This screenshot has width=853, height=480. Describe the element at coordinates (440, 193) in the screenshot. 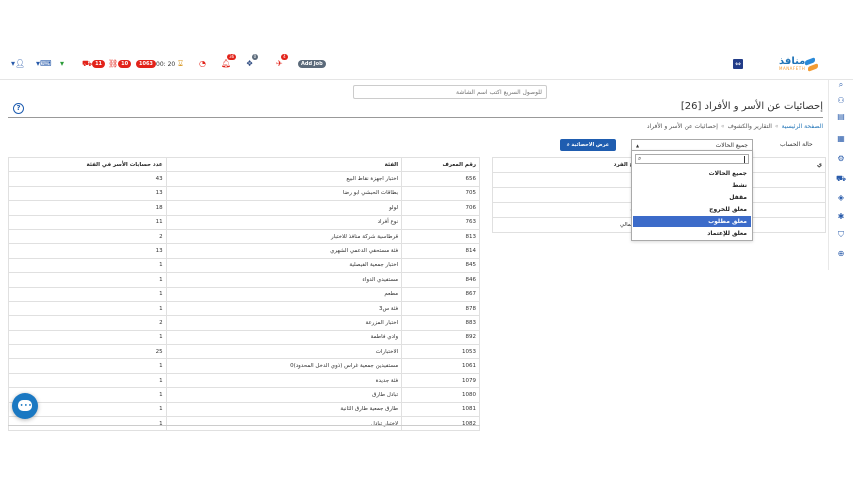

I see `id-cell: 705` at that location.